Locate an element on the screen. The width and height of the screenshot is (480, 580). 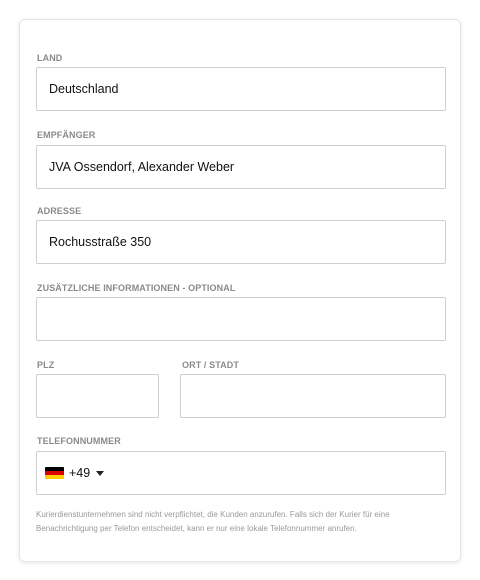
phone-field: +49 is located at coordinates (241, 473).